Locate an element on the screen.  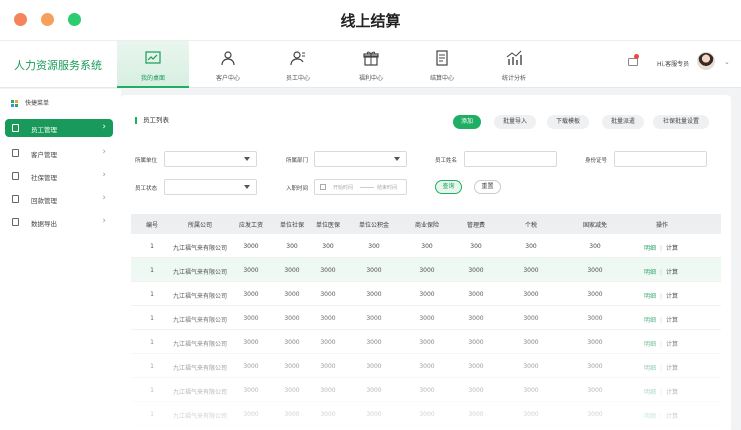
company-select is located at coordinates (210, 159).